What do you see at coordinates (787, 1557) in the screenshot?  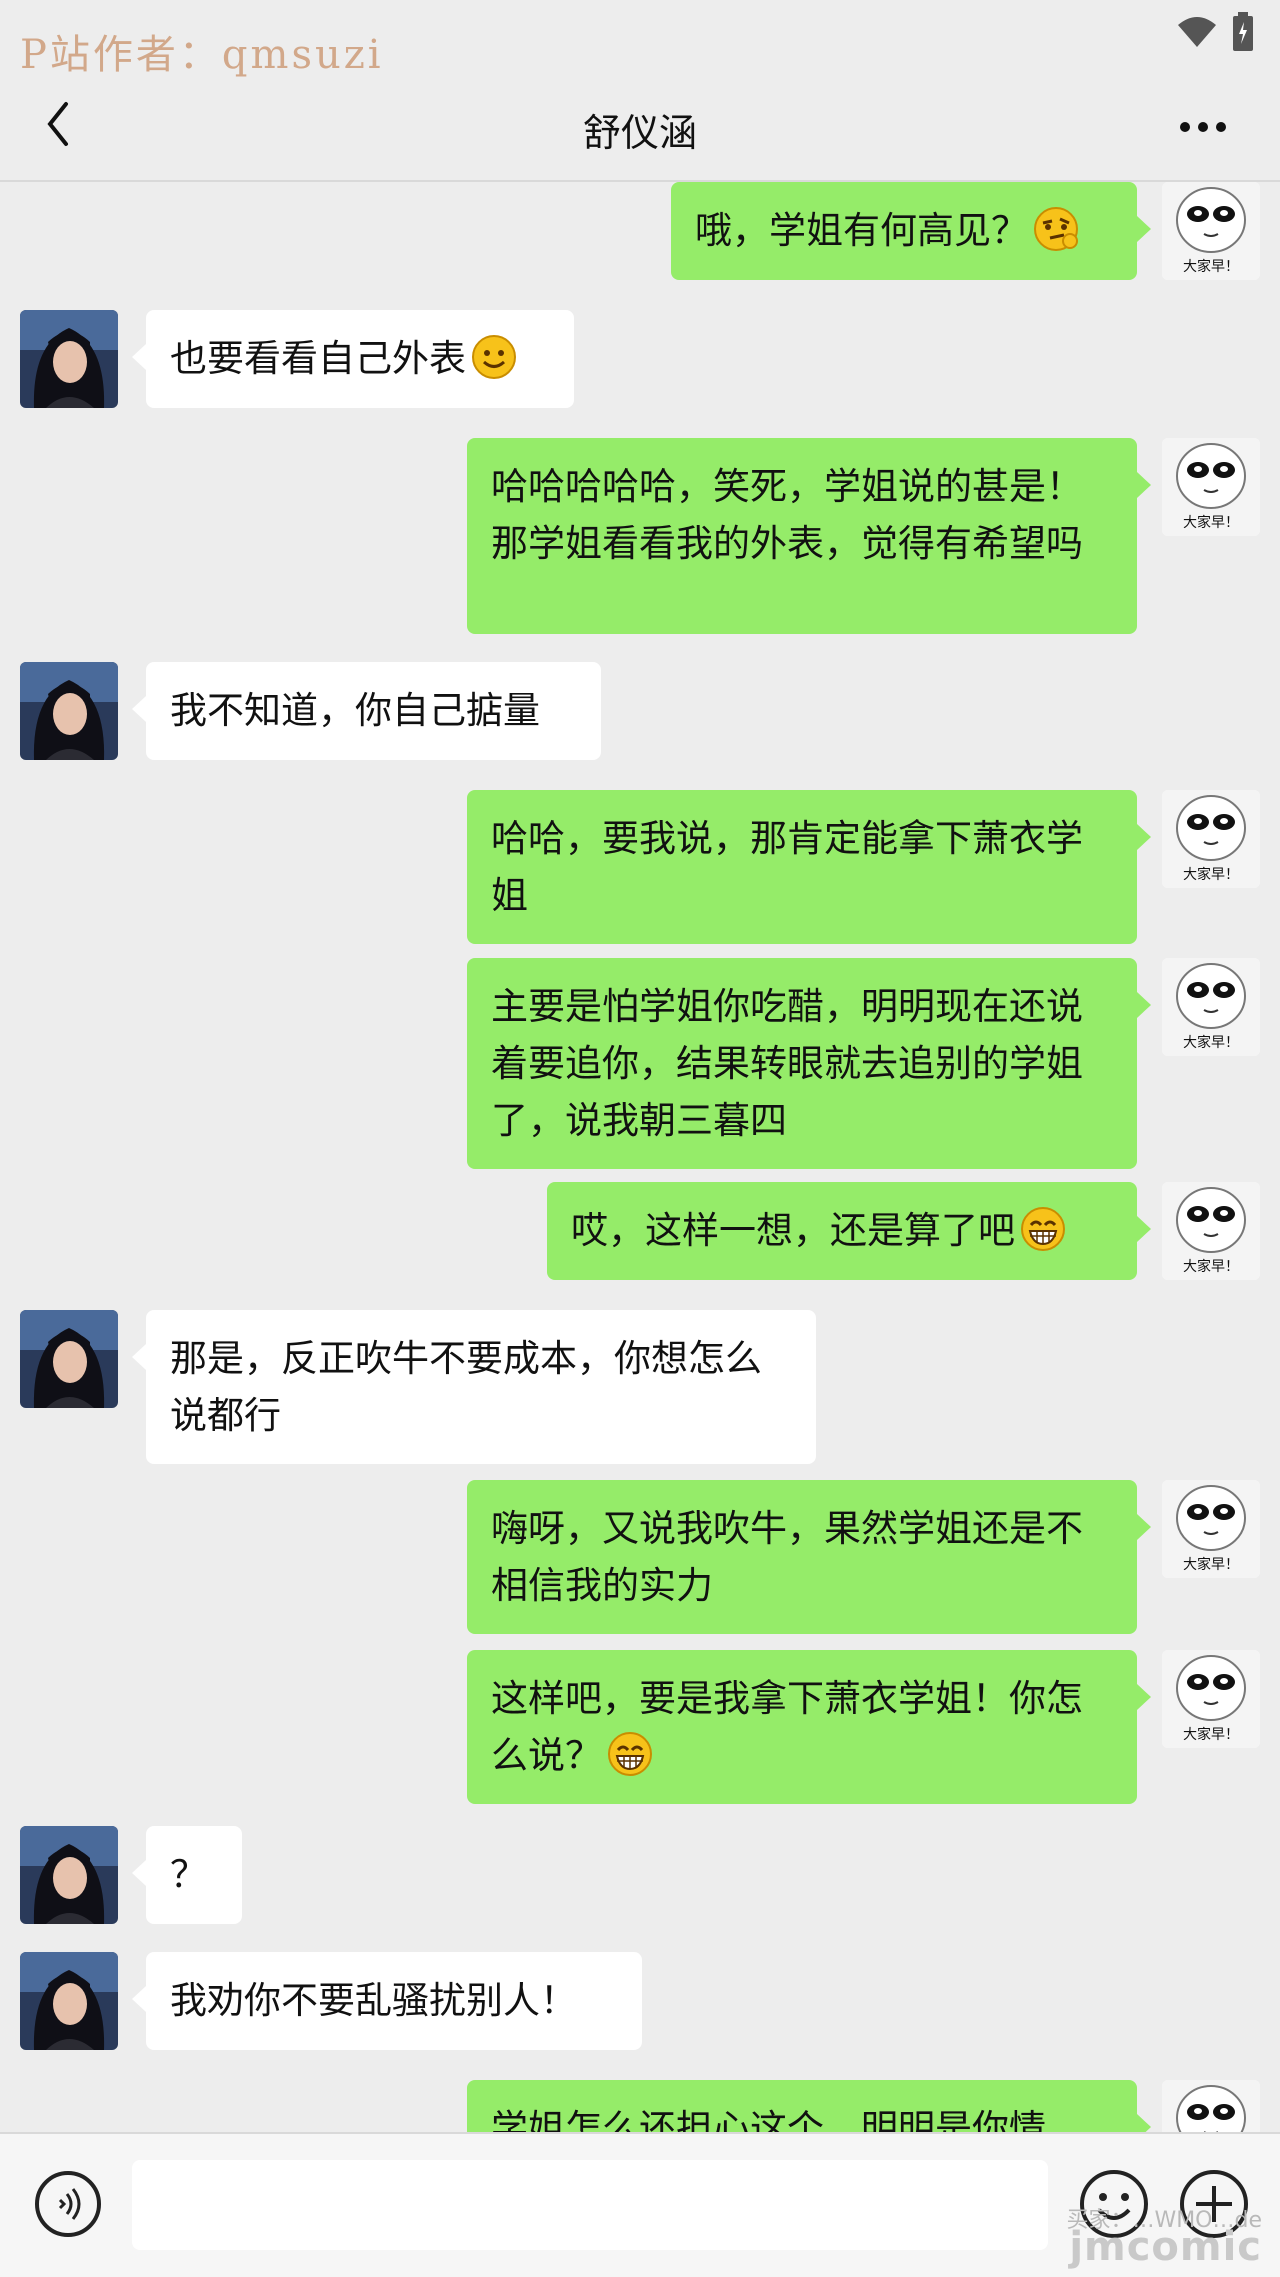 I see `message-text: 嗨呀，又说我吹牛，果然学姐还是不相信我的实力` at bounding box center [787, 1557].